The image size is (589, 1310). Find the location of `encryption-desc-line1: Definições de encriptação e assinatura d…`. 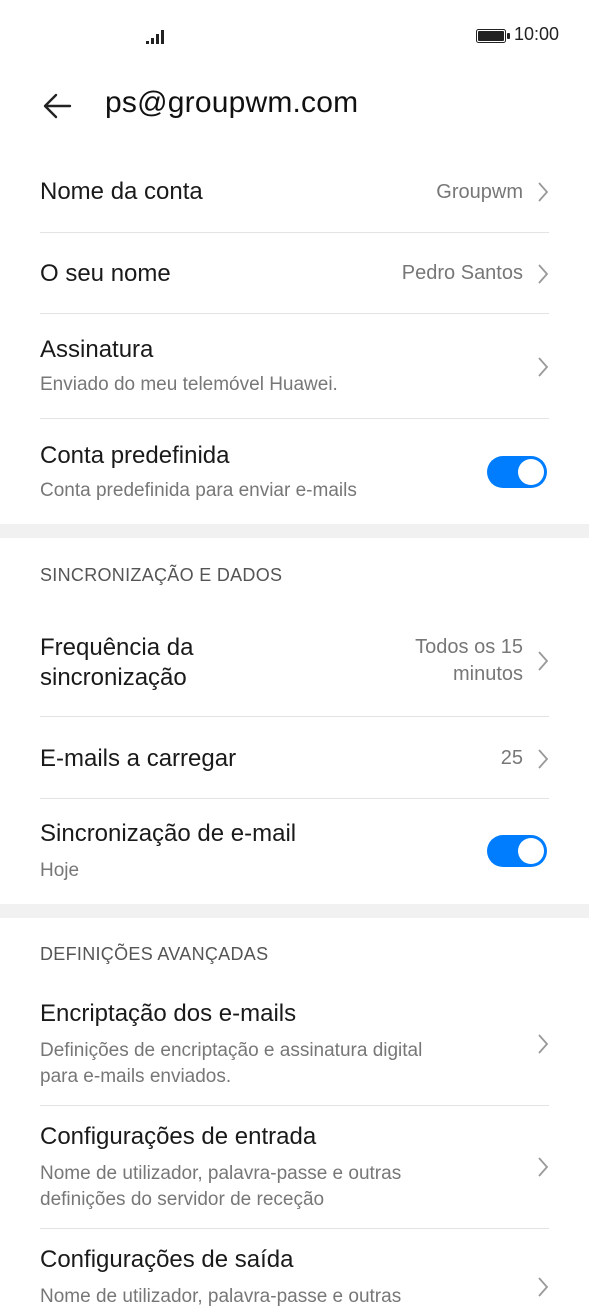

encryption-desc-line1: Definições de encriptação e assinatura d… is located at coordinates (231, 1050).